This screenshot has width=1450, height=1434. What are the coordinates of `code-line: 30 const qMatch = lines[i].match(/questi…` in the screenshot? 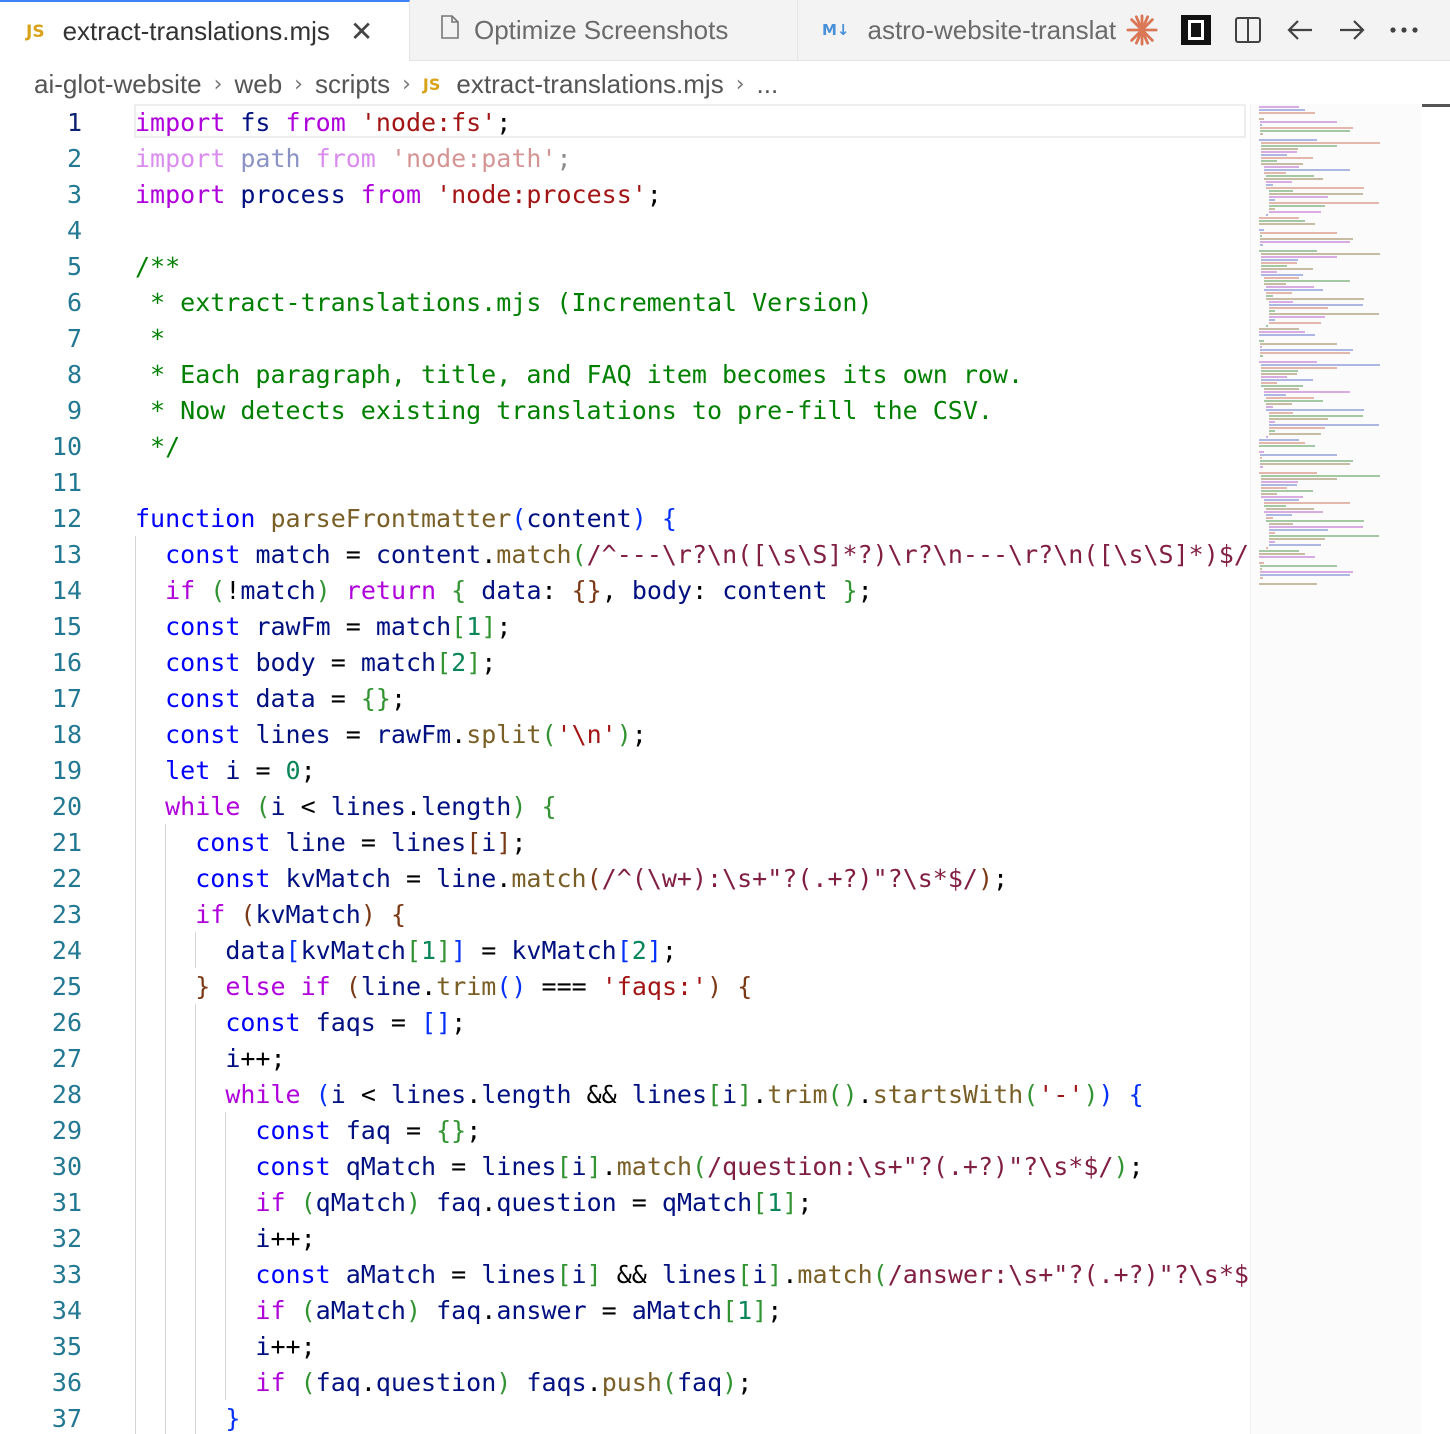 It's located at (625, 1166).